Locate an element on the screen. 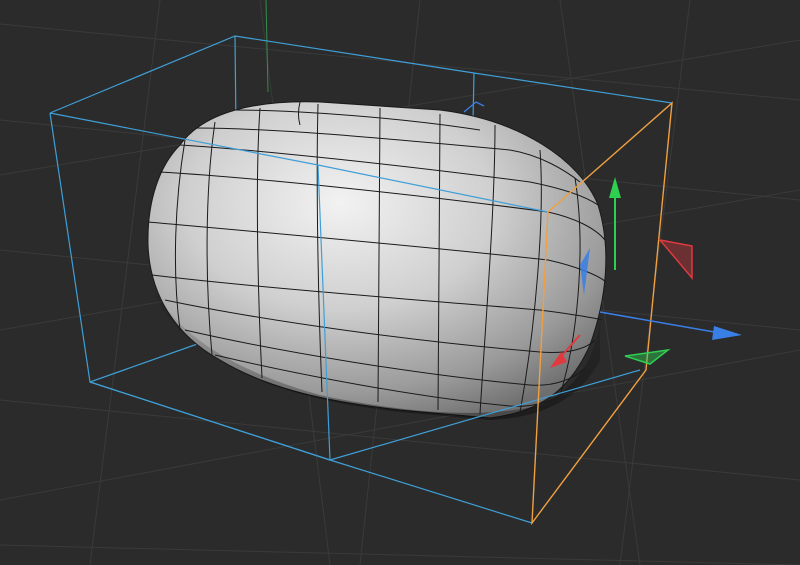  y-axis-arrow-icon is located at coordinates (615, 187).